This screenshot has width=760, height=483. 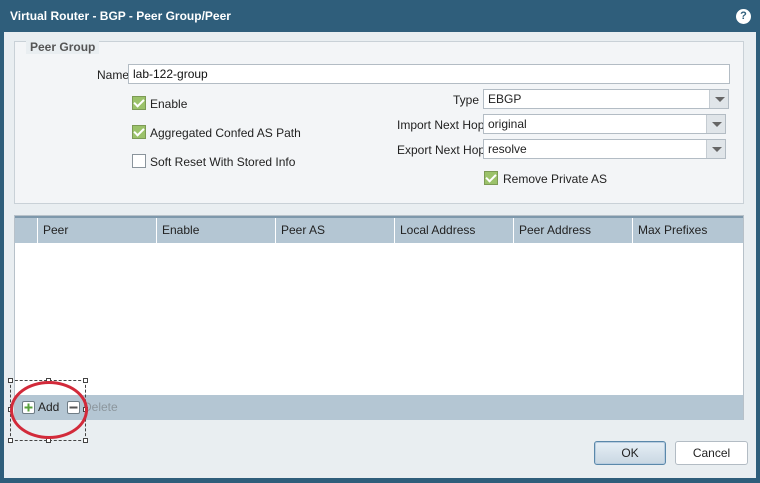 I want to click on soft-reset-checkbox, so click(x=139, y=161).